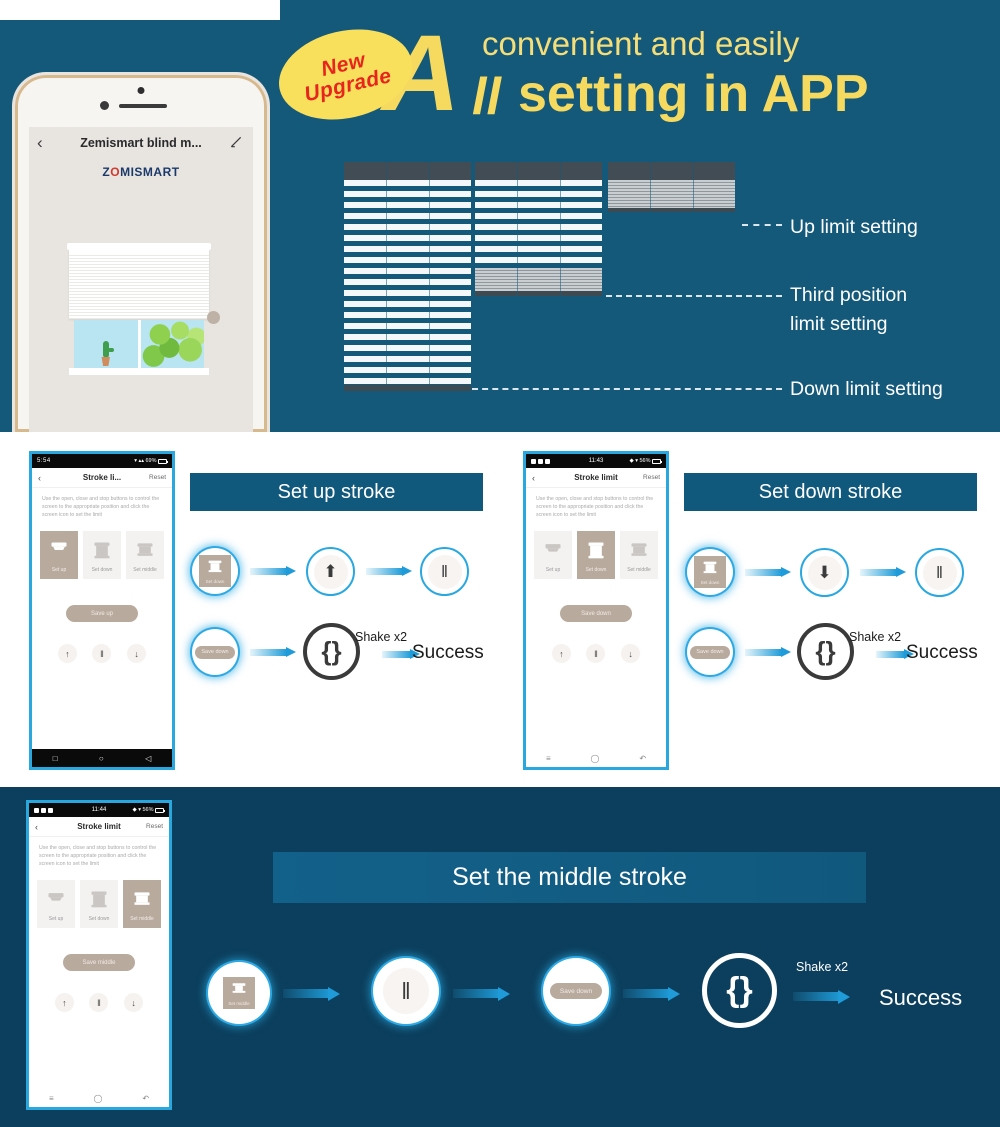  Describe the element at coordinates (104, 105) in the screenshot. I see `sensor-icon` at that location.